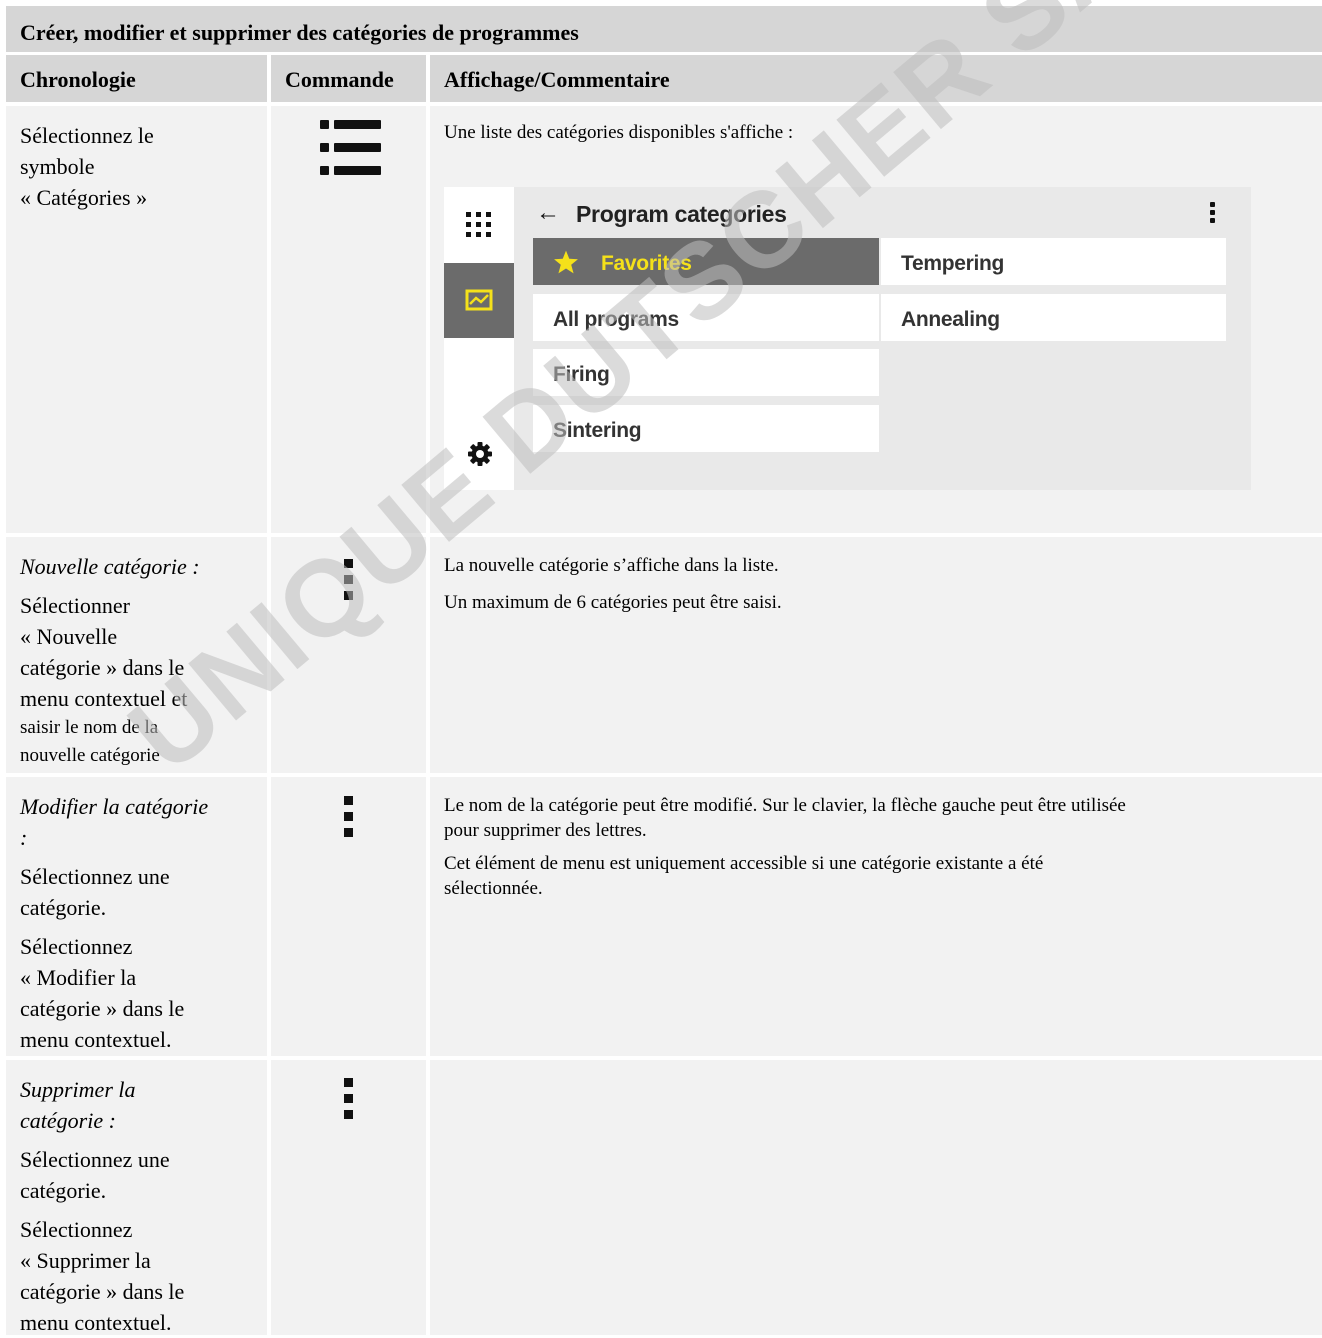 The image size is (1322, 1338). I want to click on arrow-left-icon: ←, so click(548, 212).